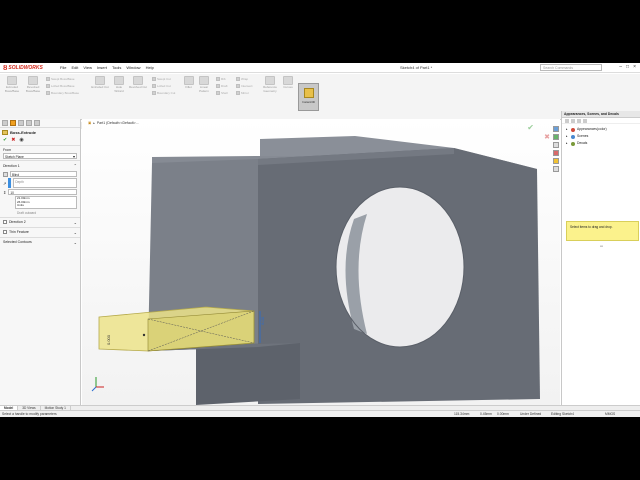  Describe the element at coordinates (63, 67) in the screenshot. I see `menu-file: File` at that location.